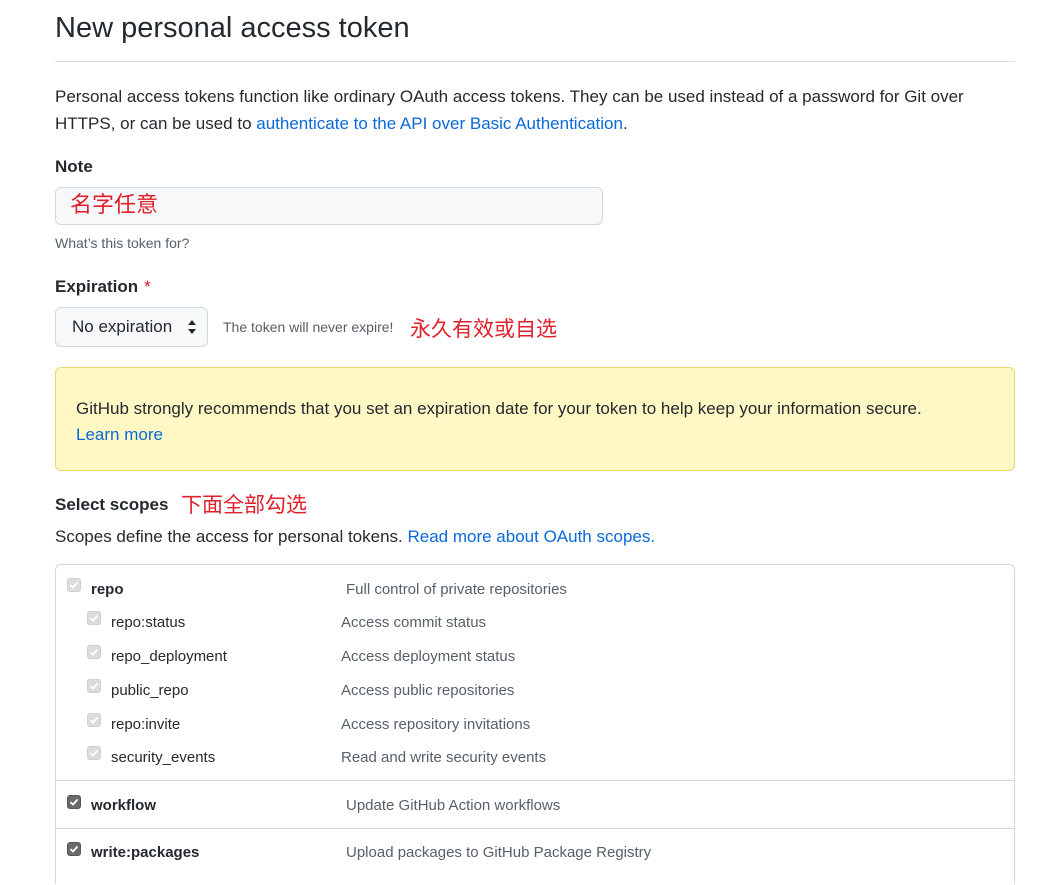 This screenshot has height=885, width=1045. I want to click on intro-end: ., so click(625, 123).